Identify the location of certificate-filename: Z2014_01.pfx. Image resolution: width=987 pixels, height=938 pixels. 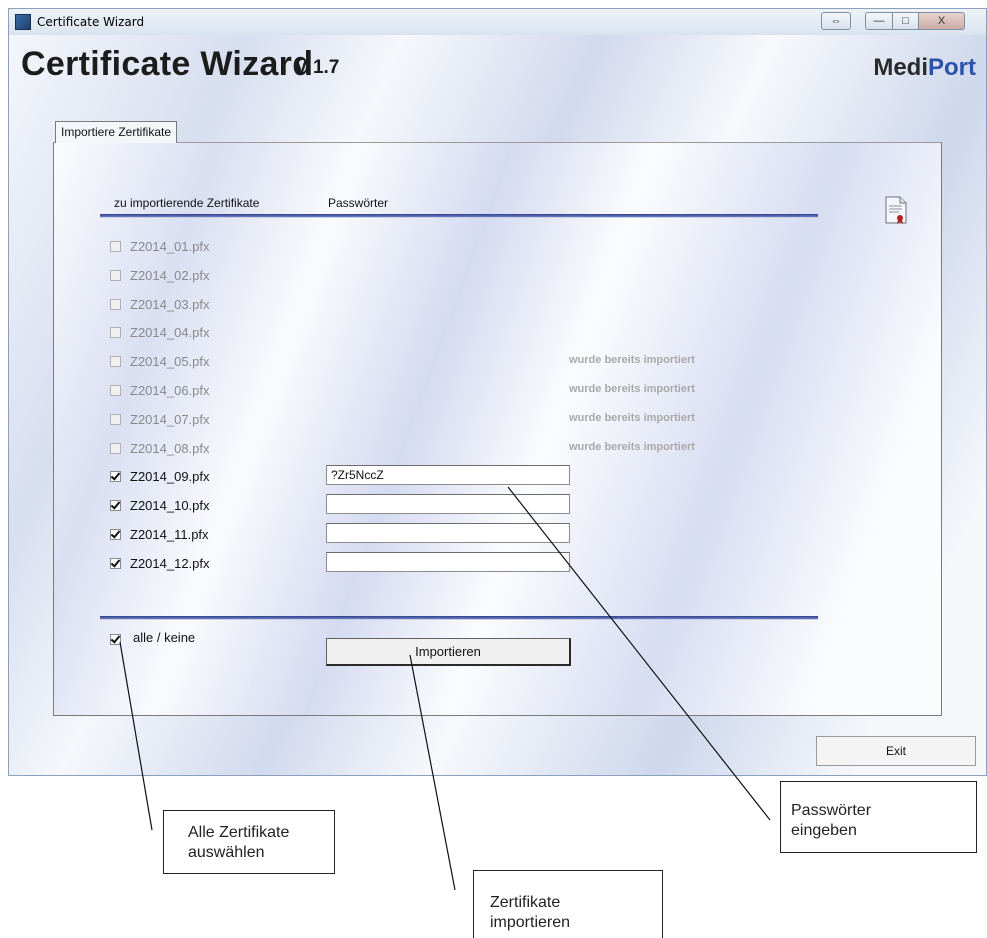
(170, 246).